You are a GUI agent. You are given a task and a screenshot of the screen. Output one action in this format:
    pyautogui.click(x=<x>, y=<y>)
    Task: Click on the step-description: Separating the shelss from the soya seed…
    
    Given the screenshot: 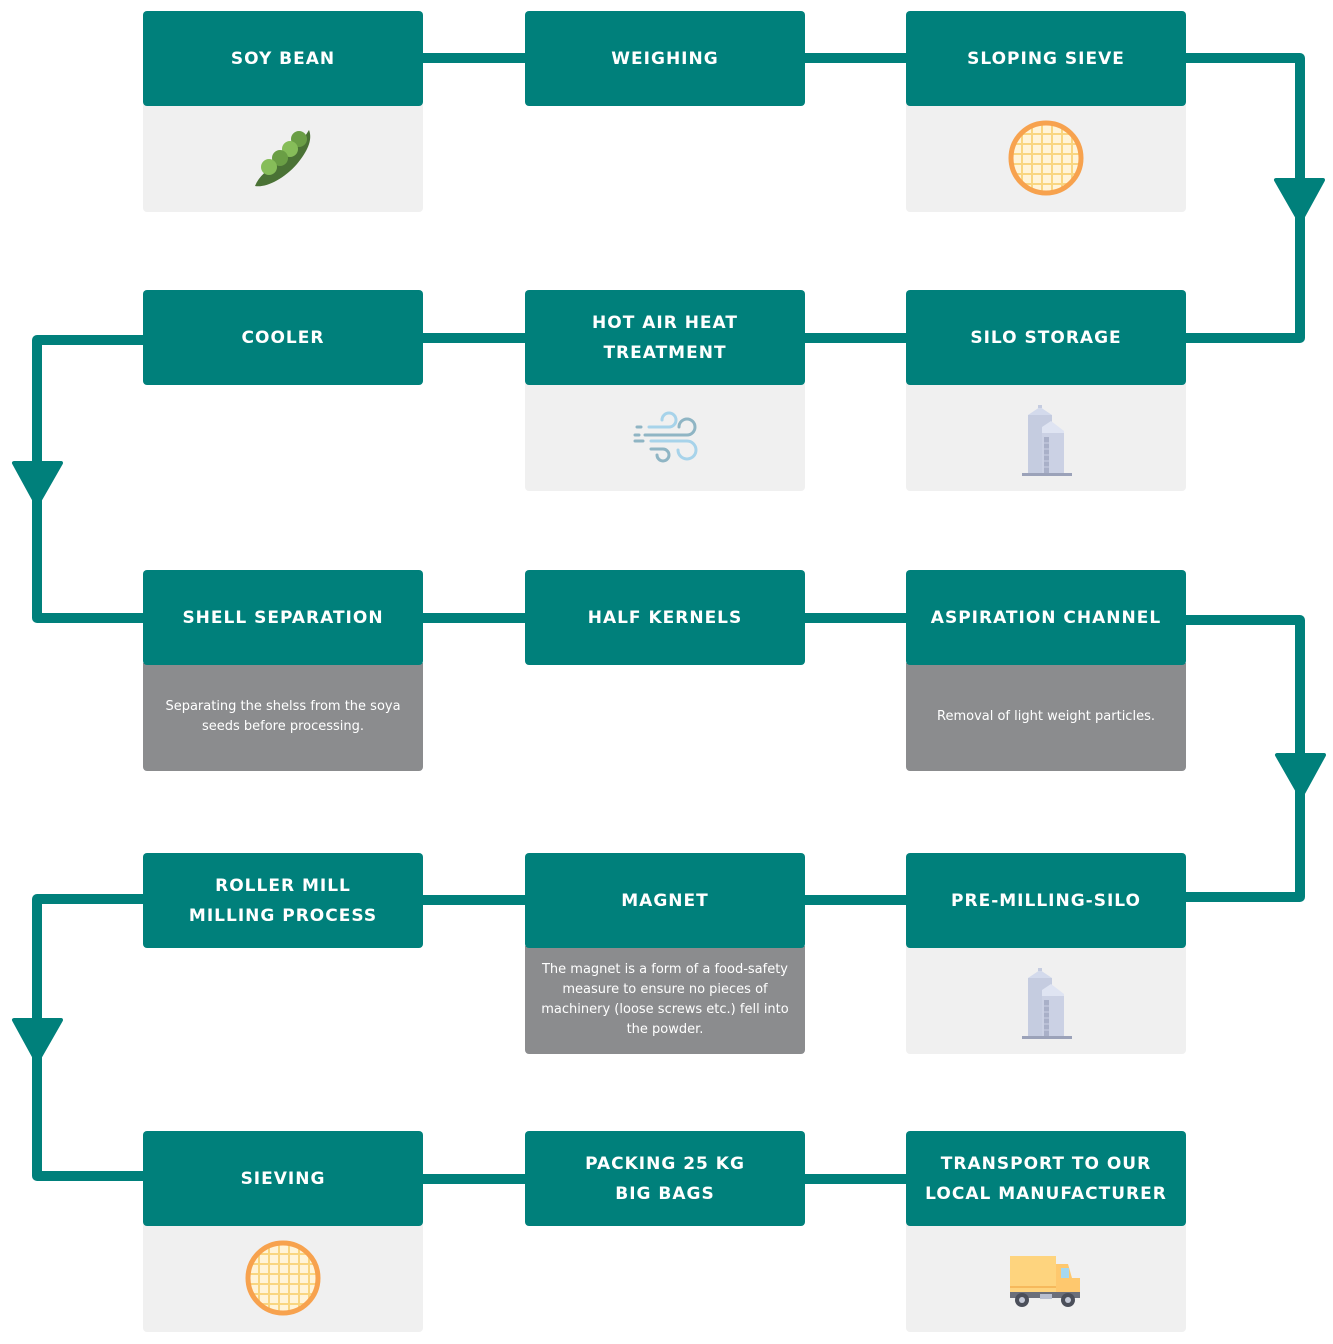 What is the action you would take?
    pyautogui.click(x=283, y=717)
    